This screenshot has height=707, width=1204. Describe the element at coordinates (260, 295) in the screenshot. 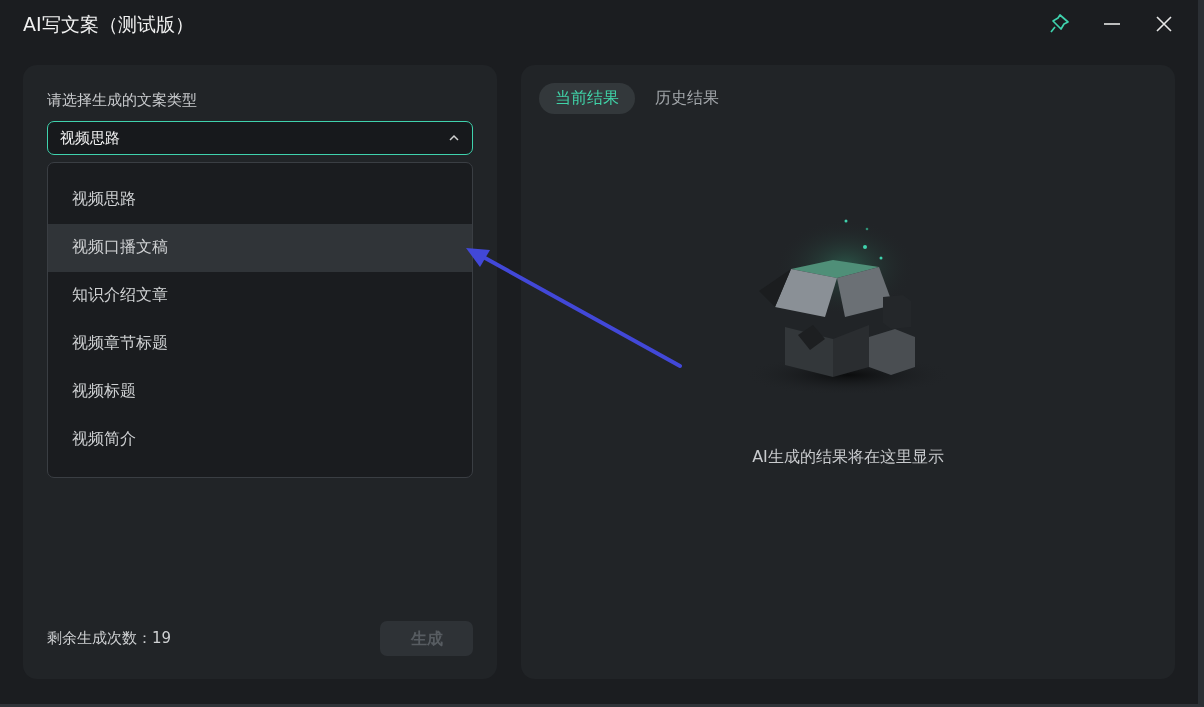

I see `dropdown-option: 知识介绍文章` at that location.